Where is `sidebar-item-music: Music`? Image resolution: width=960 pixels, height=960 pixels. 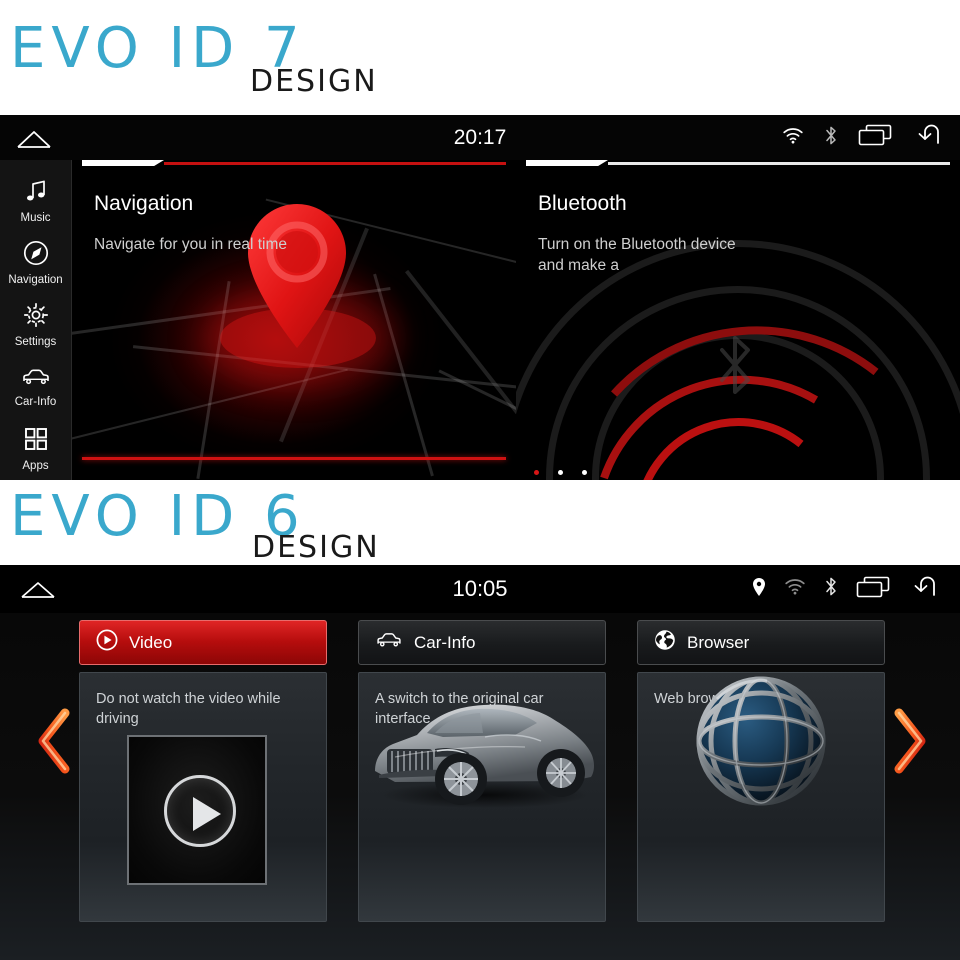
sidebar-item-music: Music is located at coordinates (35, 201).